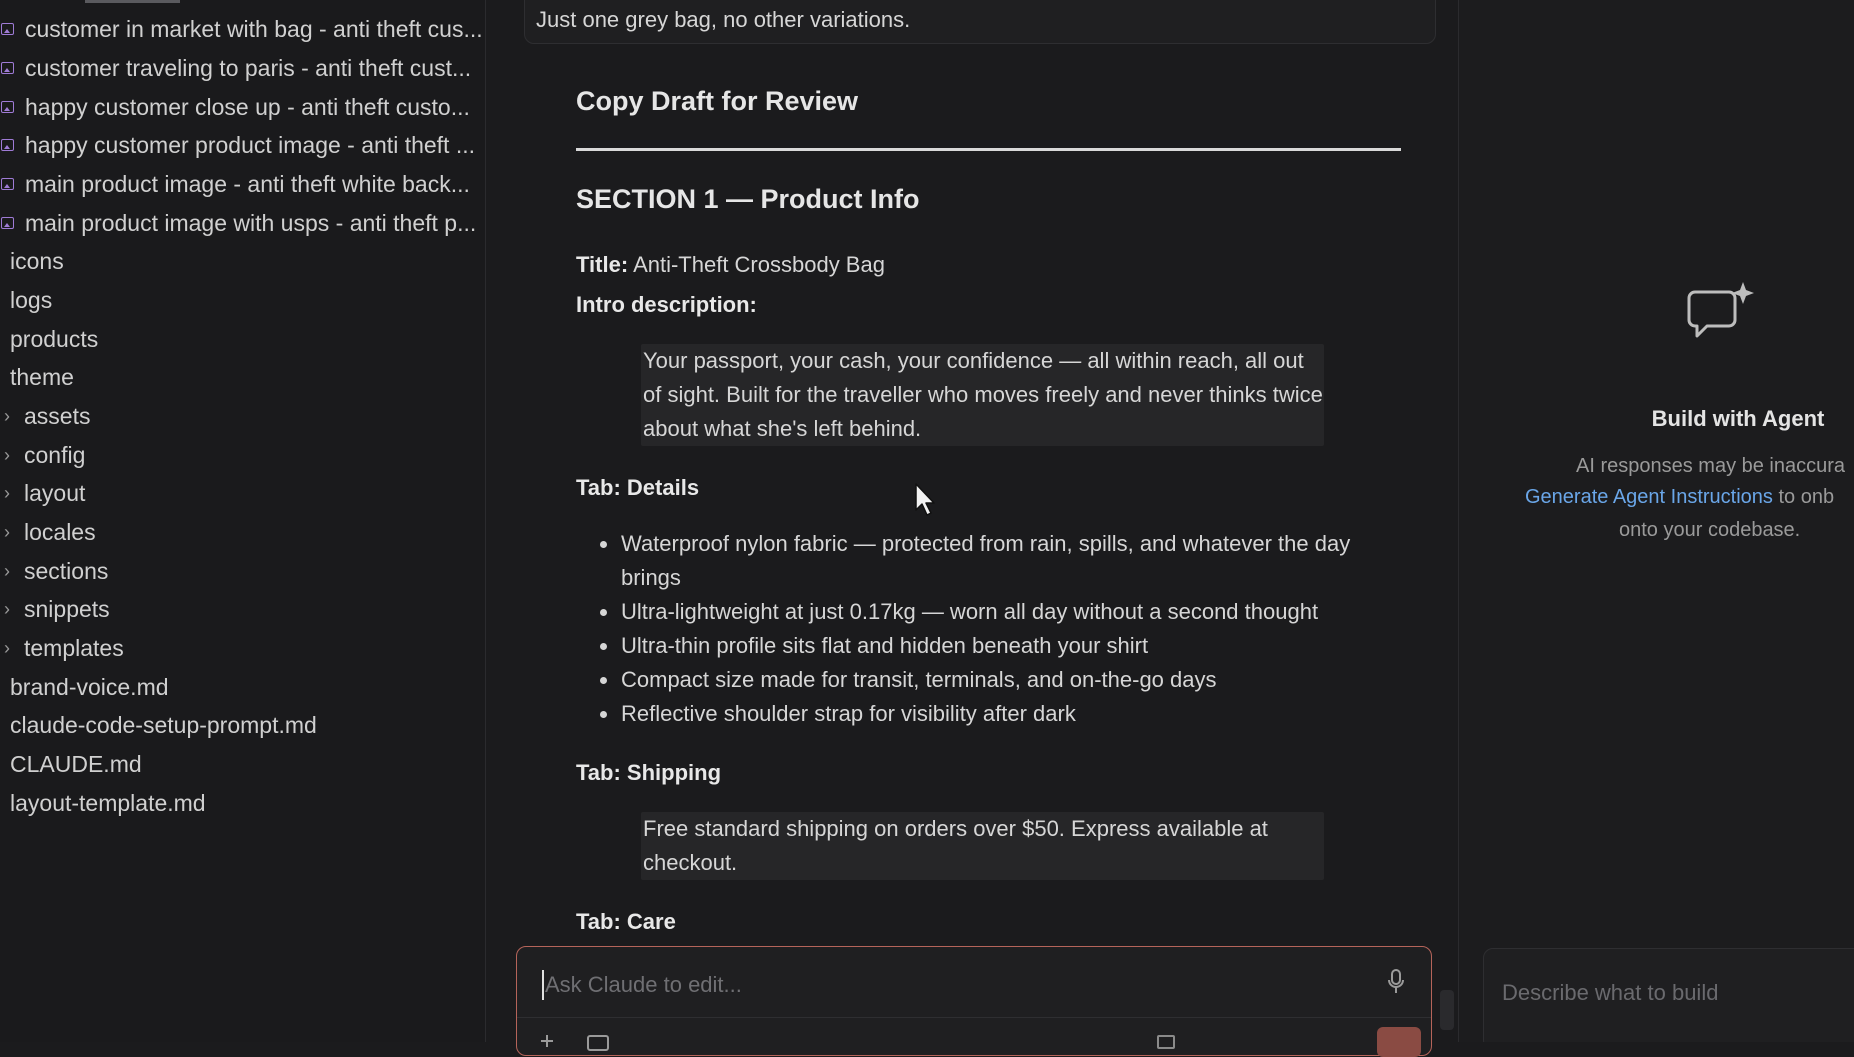 The height and width of the screenshot is (1057, 1854). Describe the element at coordinates (242, 803) in the screenshot. I see `tree-item-file: layout-template.md` at that location.